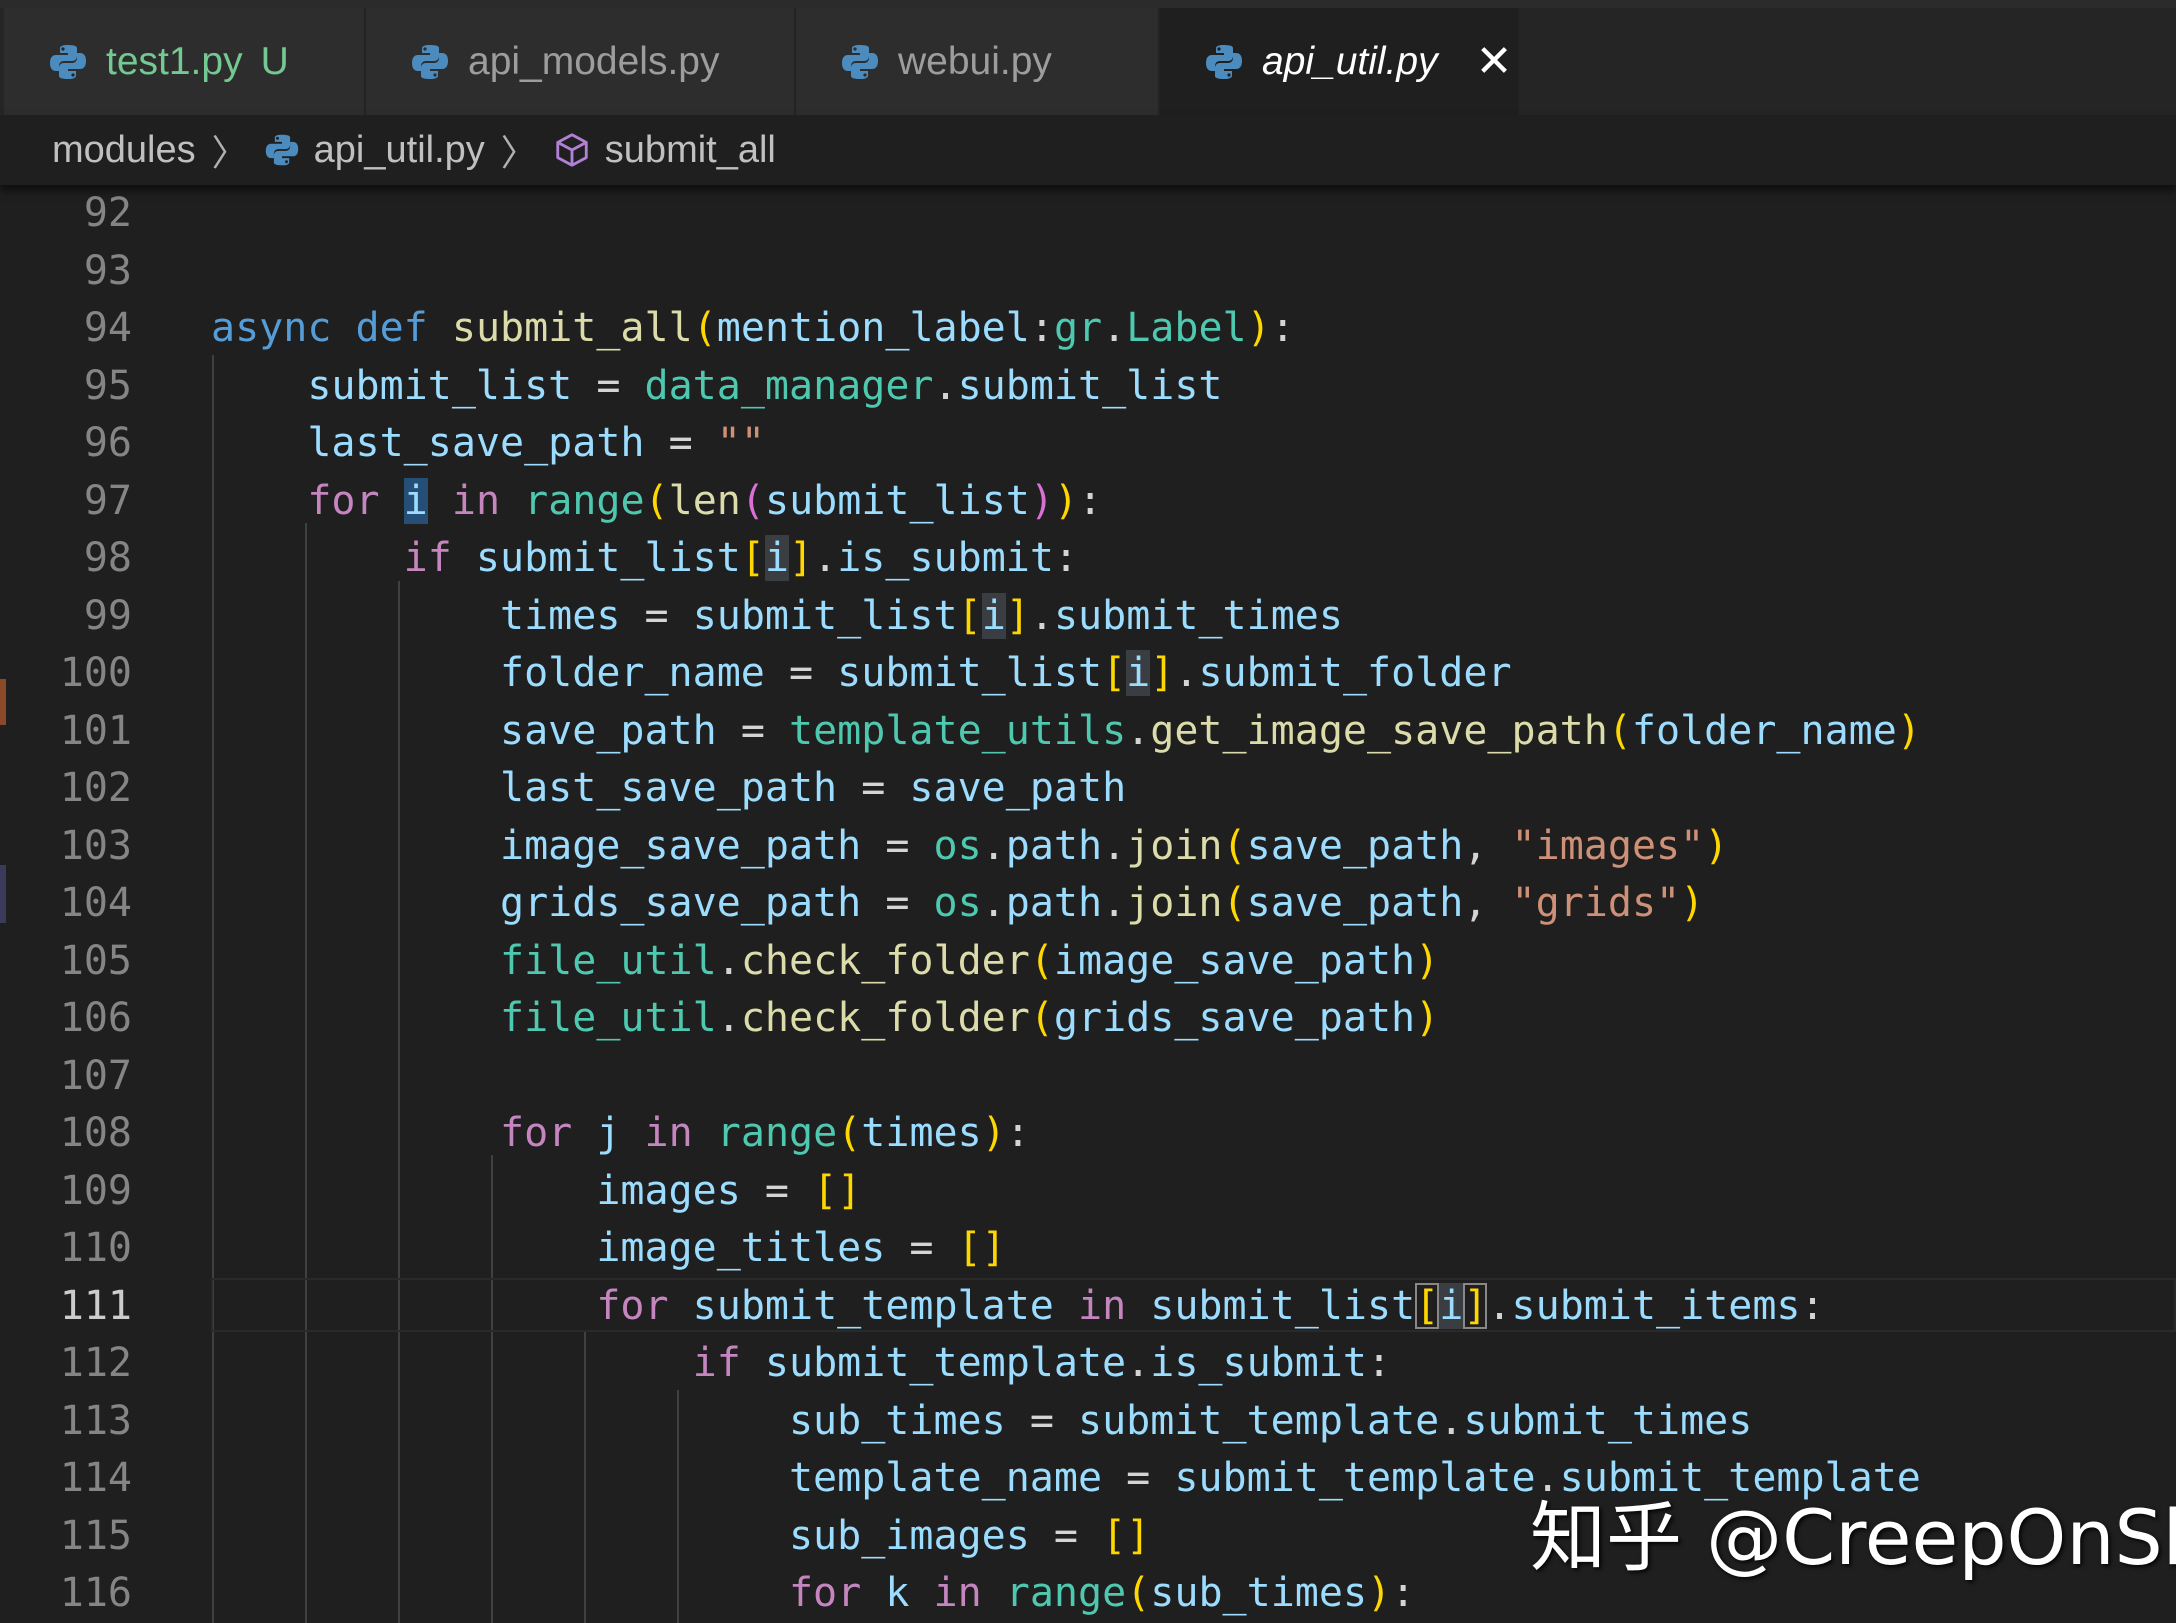  What do you see at coordinates (741, 558) in the screenshot?
I see `code-text: if submit_list[i].is_submit:` at bounding box center [741, 558].